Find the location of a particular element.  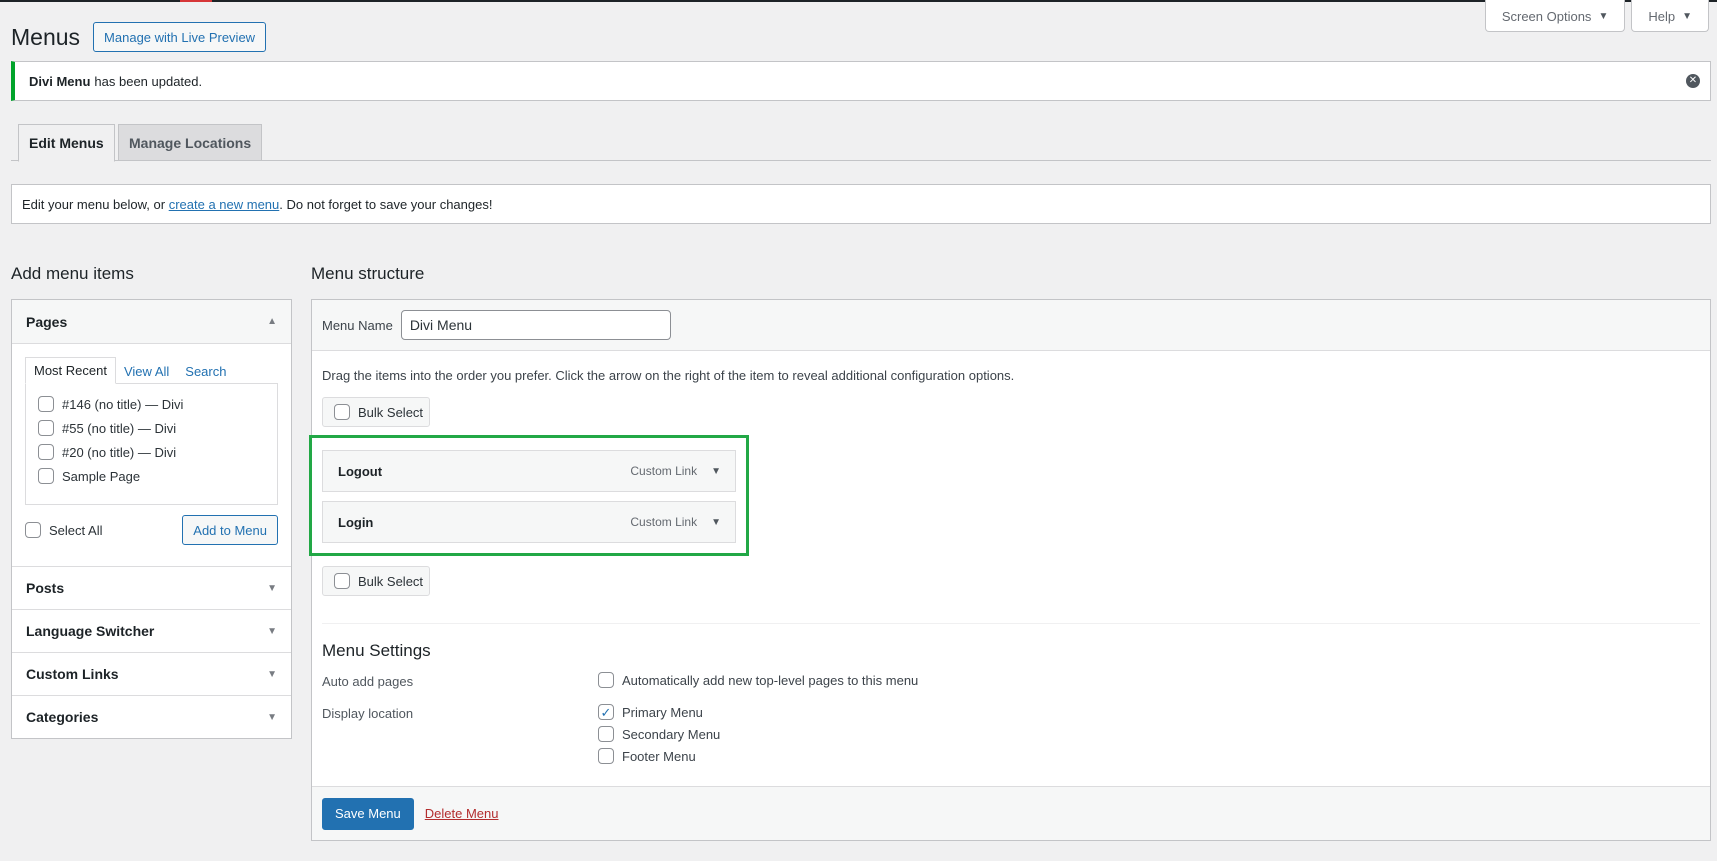

auto-add-checkbox is located at coordinates (606, 680).